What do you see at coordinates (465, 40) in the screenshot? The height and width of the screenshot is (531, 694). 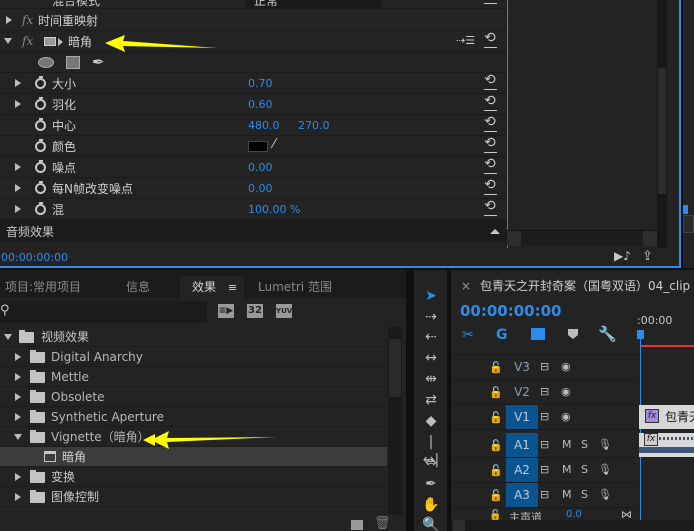 I see `add-to-list-icon: ⇢☰` at bounding box center [465, 40].